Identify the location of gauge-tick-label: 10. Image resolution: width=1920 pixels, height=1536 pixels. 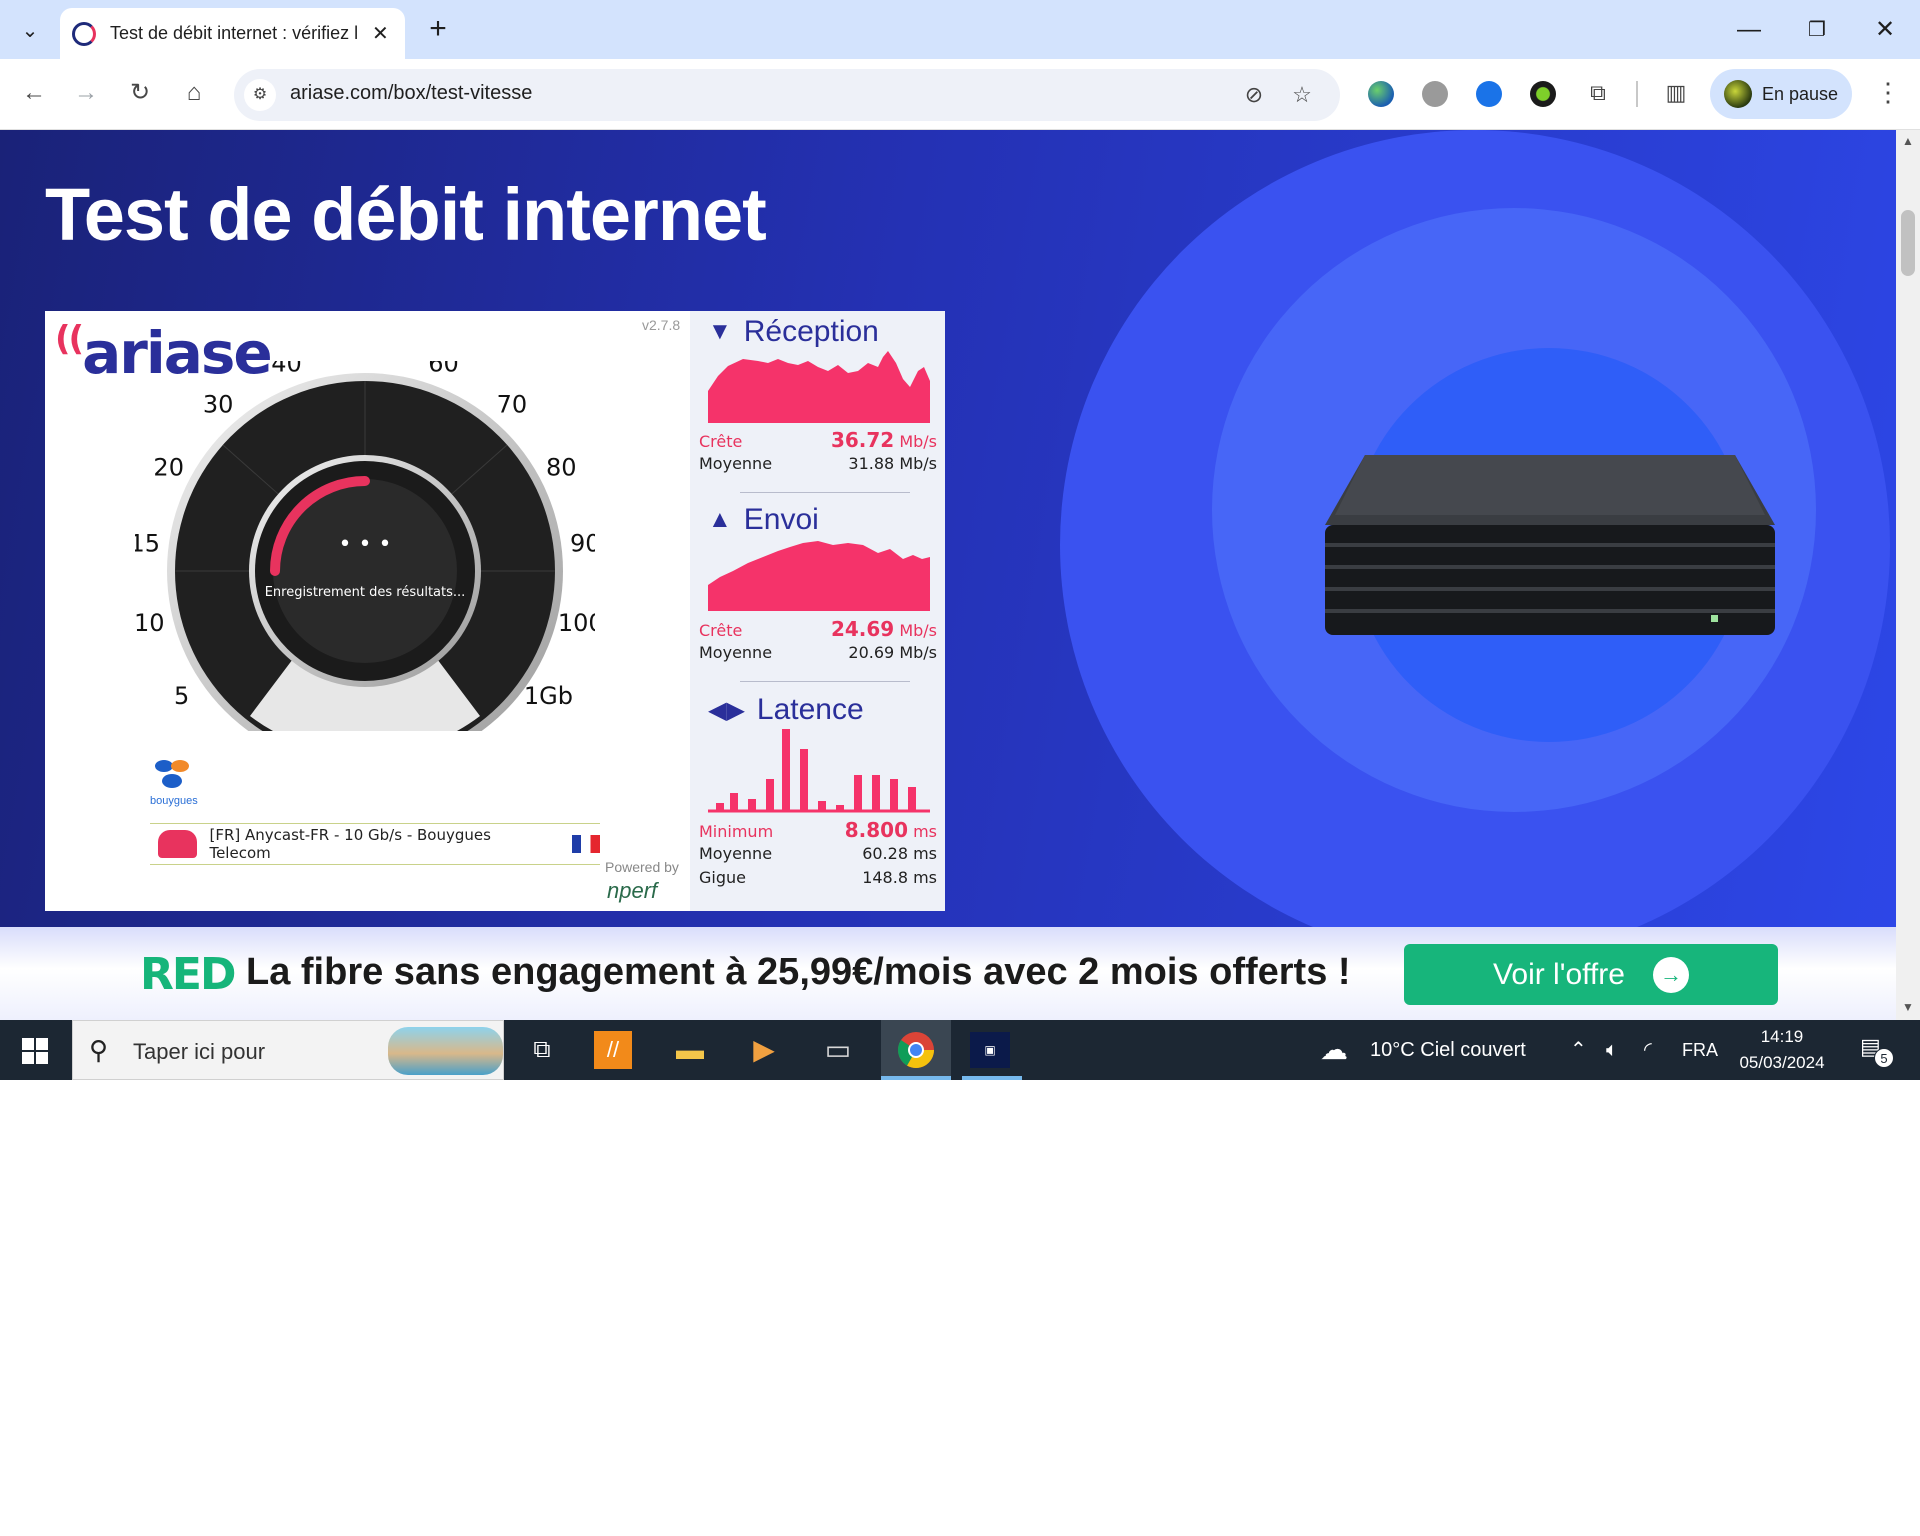
(149, 623).